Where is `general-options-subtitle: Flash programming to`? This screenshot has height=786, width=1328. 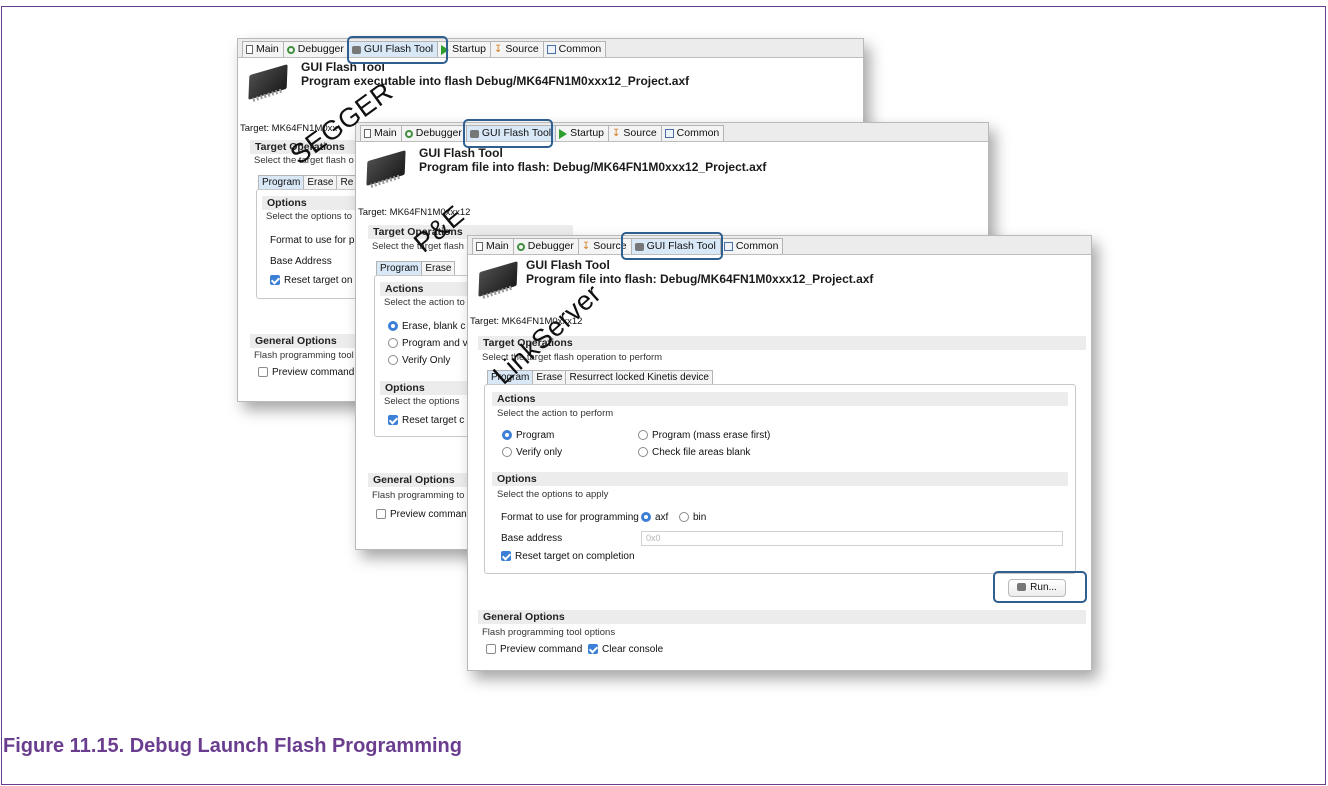 general-options-subtitle: Flash programming to is located at coordinates (418, 495).